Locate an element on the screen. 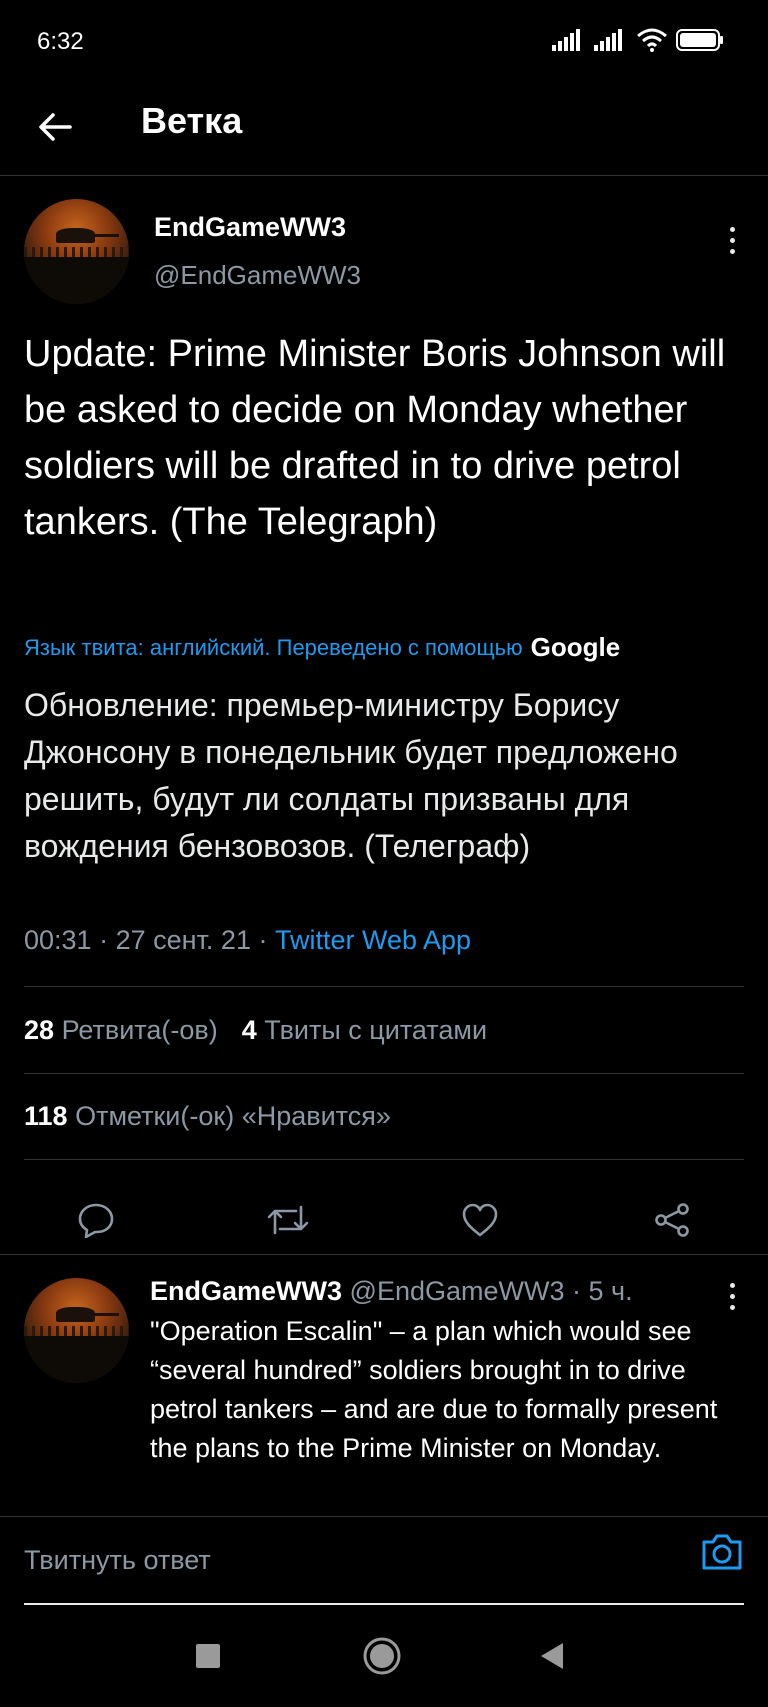 The height and width of the screenshot is (1707, 768). likes-stat: 118 Отметки(-ок) «Нравится» is located at coordinates (207, 1116).